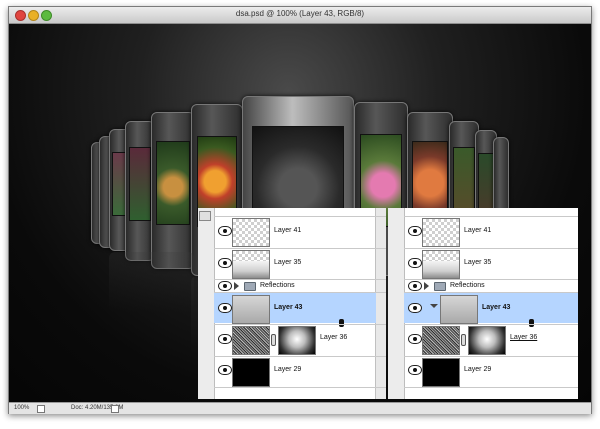  I want to click on phone-image, so click(173, 190).